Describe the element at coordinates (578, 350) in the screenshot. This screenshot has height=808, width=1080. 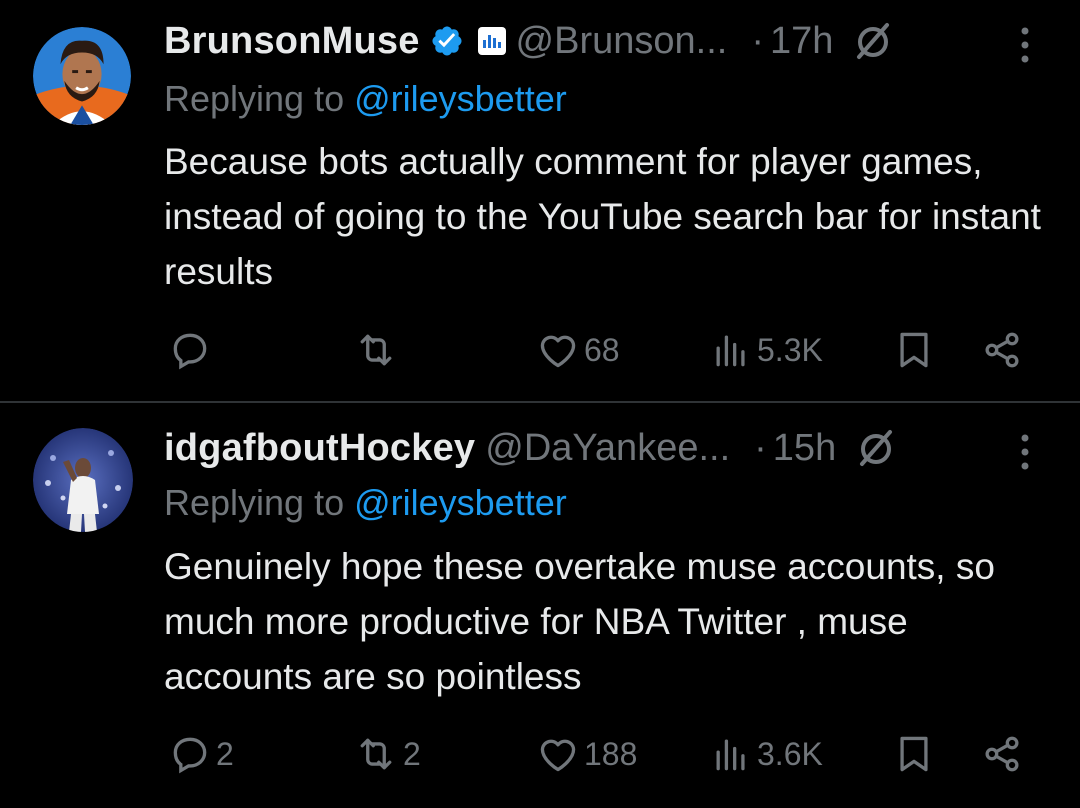
I see `like-button: 68` at that location.